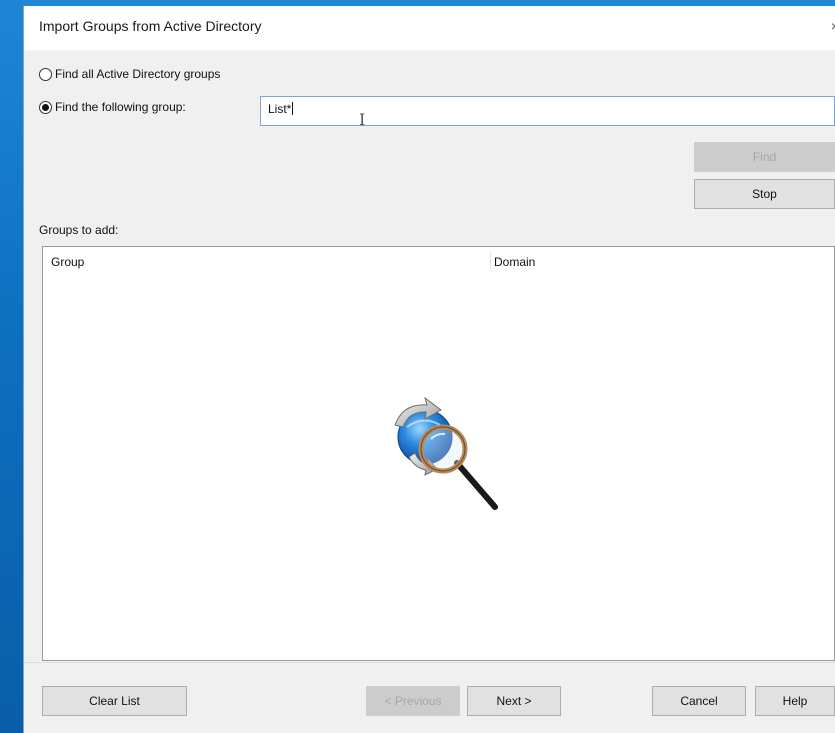  What do you see at coordinates (67, 262) in the screenshot?
I see `column-header-group: Group` at bounding box center [67, 262].